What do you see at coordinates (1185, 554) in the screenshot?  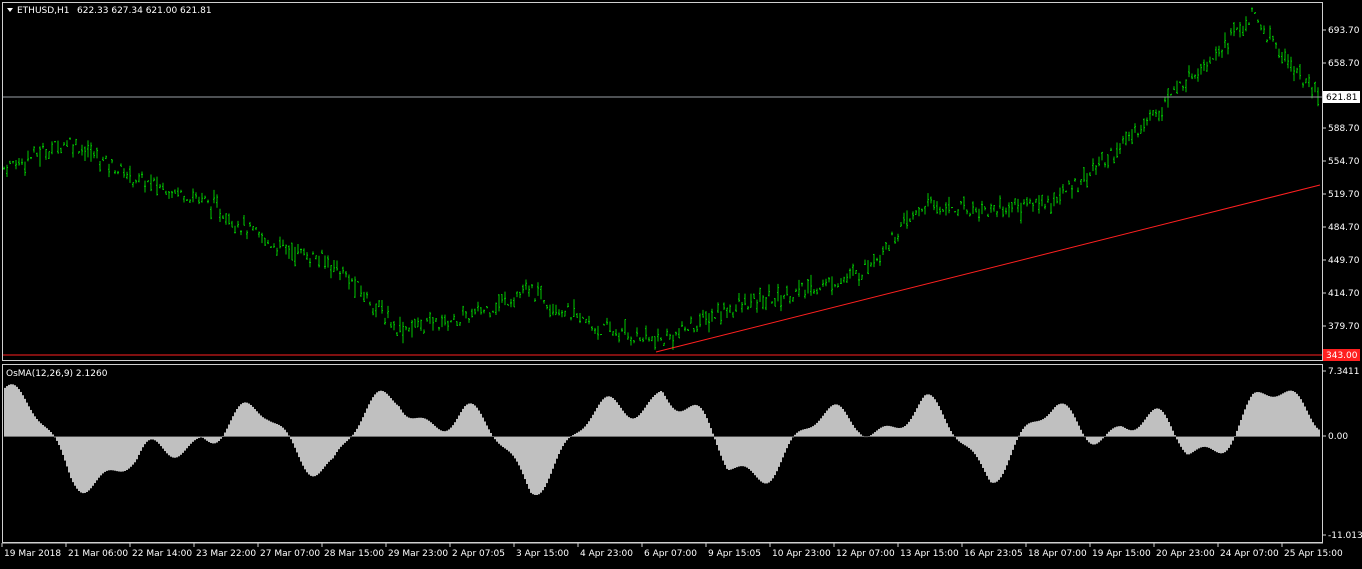 I see `time-label: 20 Apr 23:00` at bounding box center [1185, 554].